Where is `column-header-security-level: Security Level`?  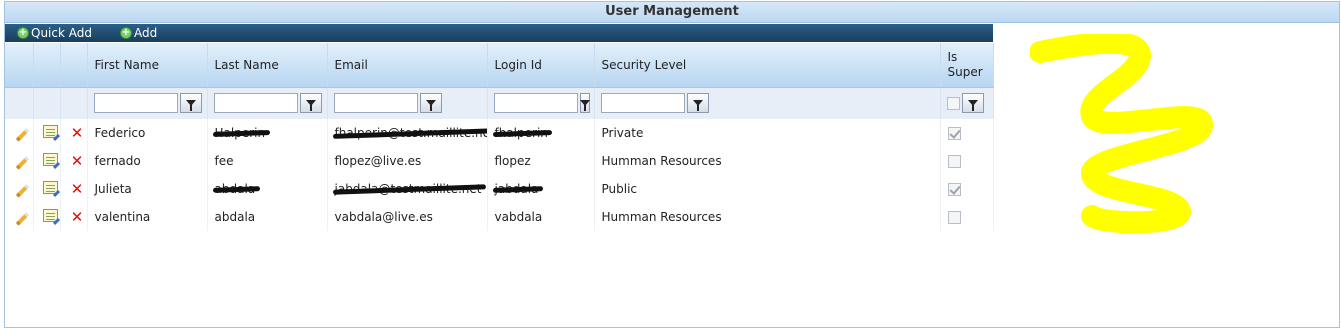 column-header-security-level: Security Level is located at coordinates (767, 65).